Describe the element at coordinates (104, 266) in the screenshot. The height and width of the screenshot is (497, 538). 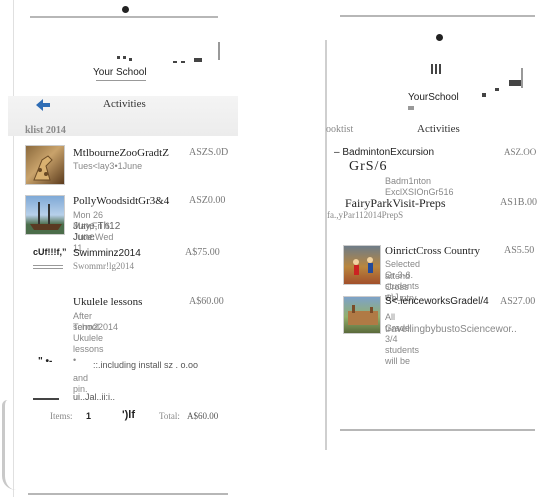
I see `item-subtitle: Swommr!lg2014` at that location.